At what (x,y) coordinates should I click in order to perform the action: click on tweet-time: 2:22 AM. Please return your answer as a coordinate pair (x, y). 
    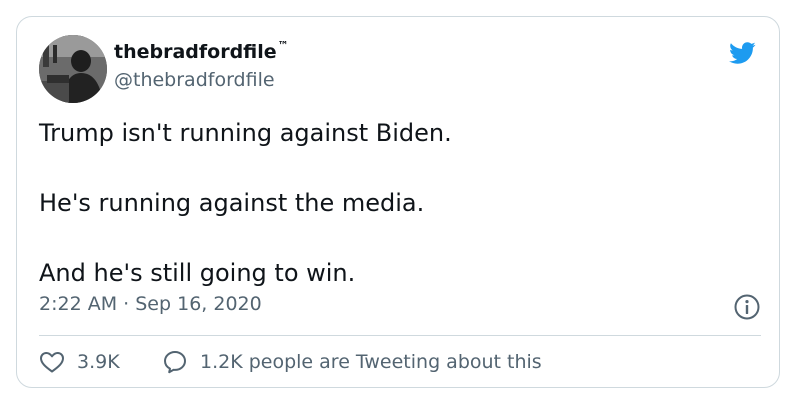
    Looking at the image, I should click on (78, 304).